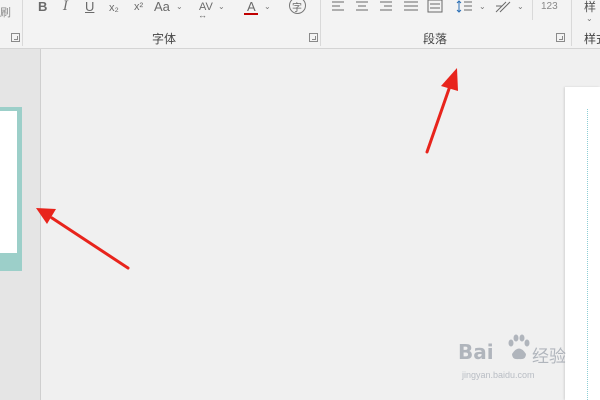  What do you see at coordinates (519, 347) in the screenshot?
I see `paw-icon` at bounding box center [519, 347].